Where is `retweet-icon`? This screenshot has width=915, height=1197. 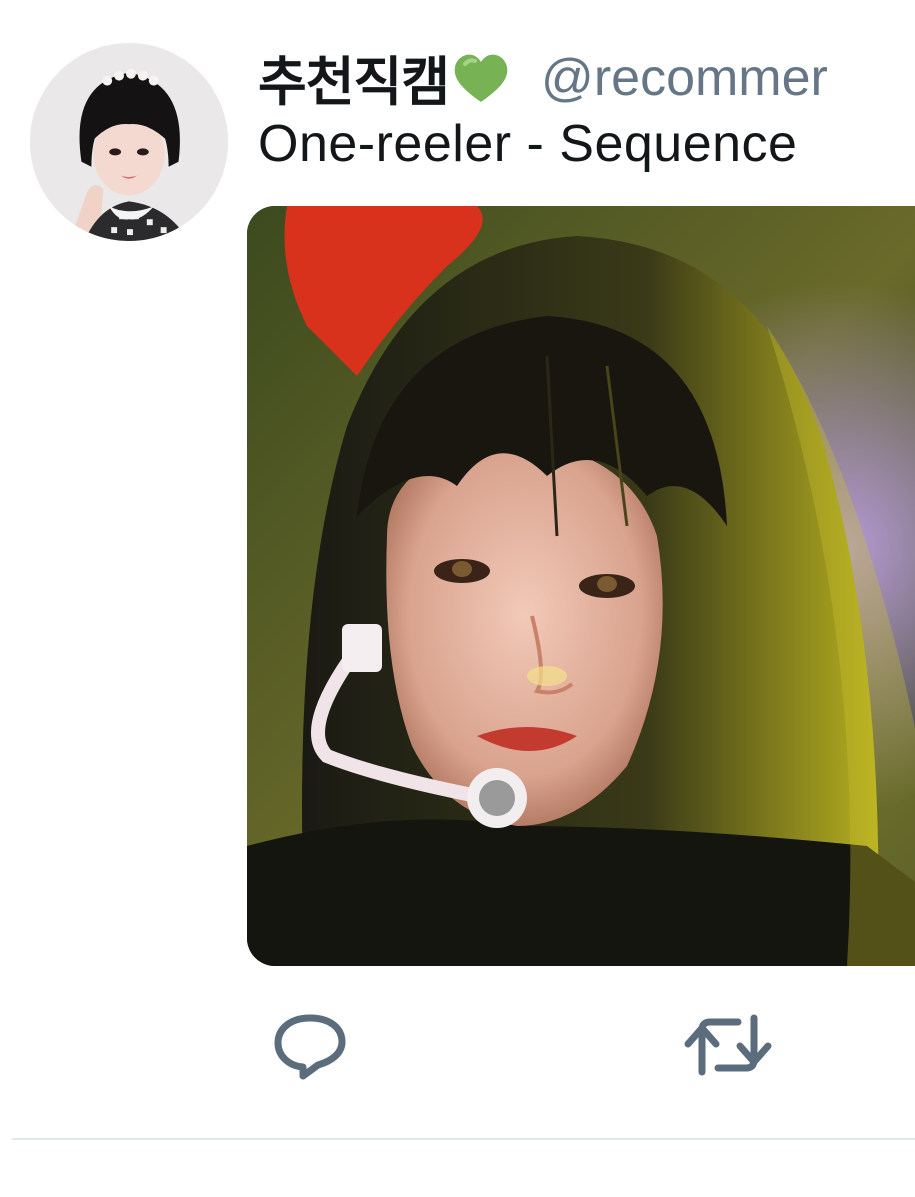
retweet-icon is located at coordinates (728, 1045).